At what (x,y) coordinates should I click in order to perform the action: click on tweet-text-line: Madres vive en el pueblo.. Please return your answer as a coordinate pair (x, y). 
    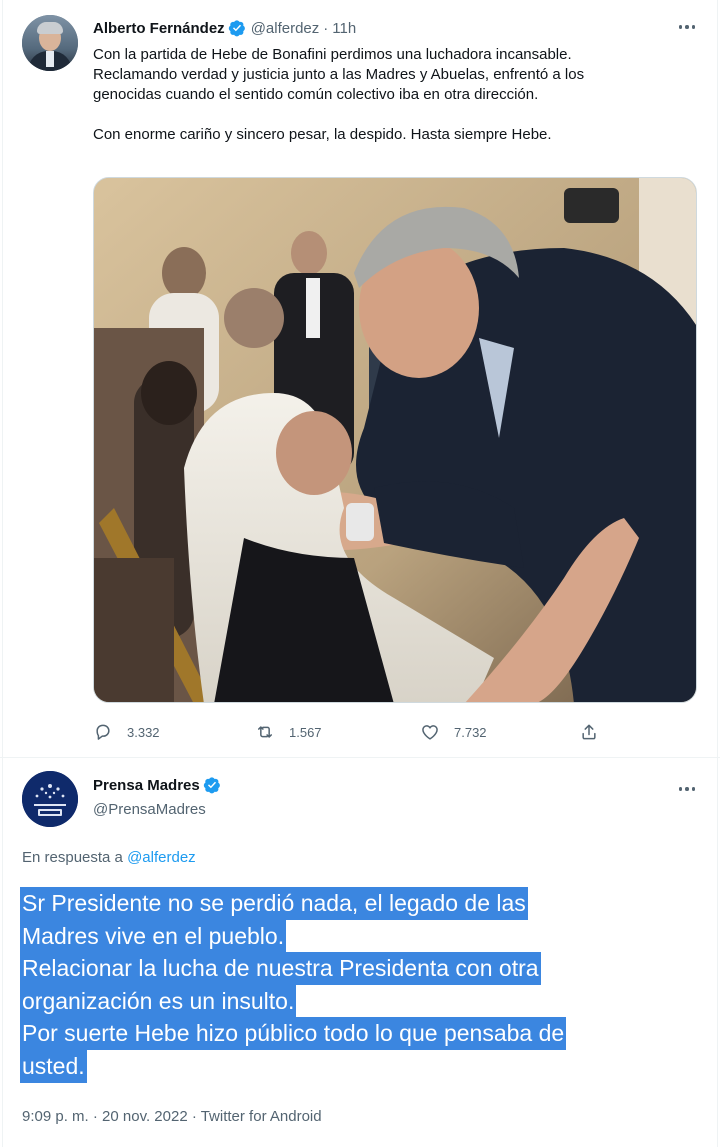
    Looking at the image, I should click on (153, 936).